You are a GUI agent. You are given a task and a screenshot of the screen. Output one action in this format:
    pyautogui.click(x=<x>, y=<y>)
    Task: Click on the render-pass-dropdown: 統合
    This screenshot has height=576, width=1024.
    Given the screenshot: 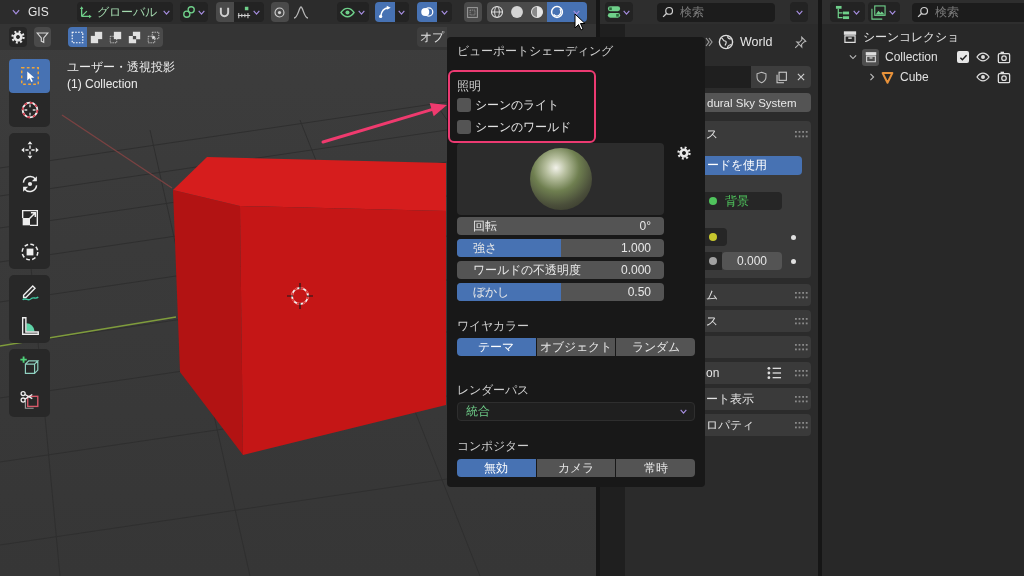 What is the action you would take?
    pyautogui.click(x=576, y=411)
    